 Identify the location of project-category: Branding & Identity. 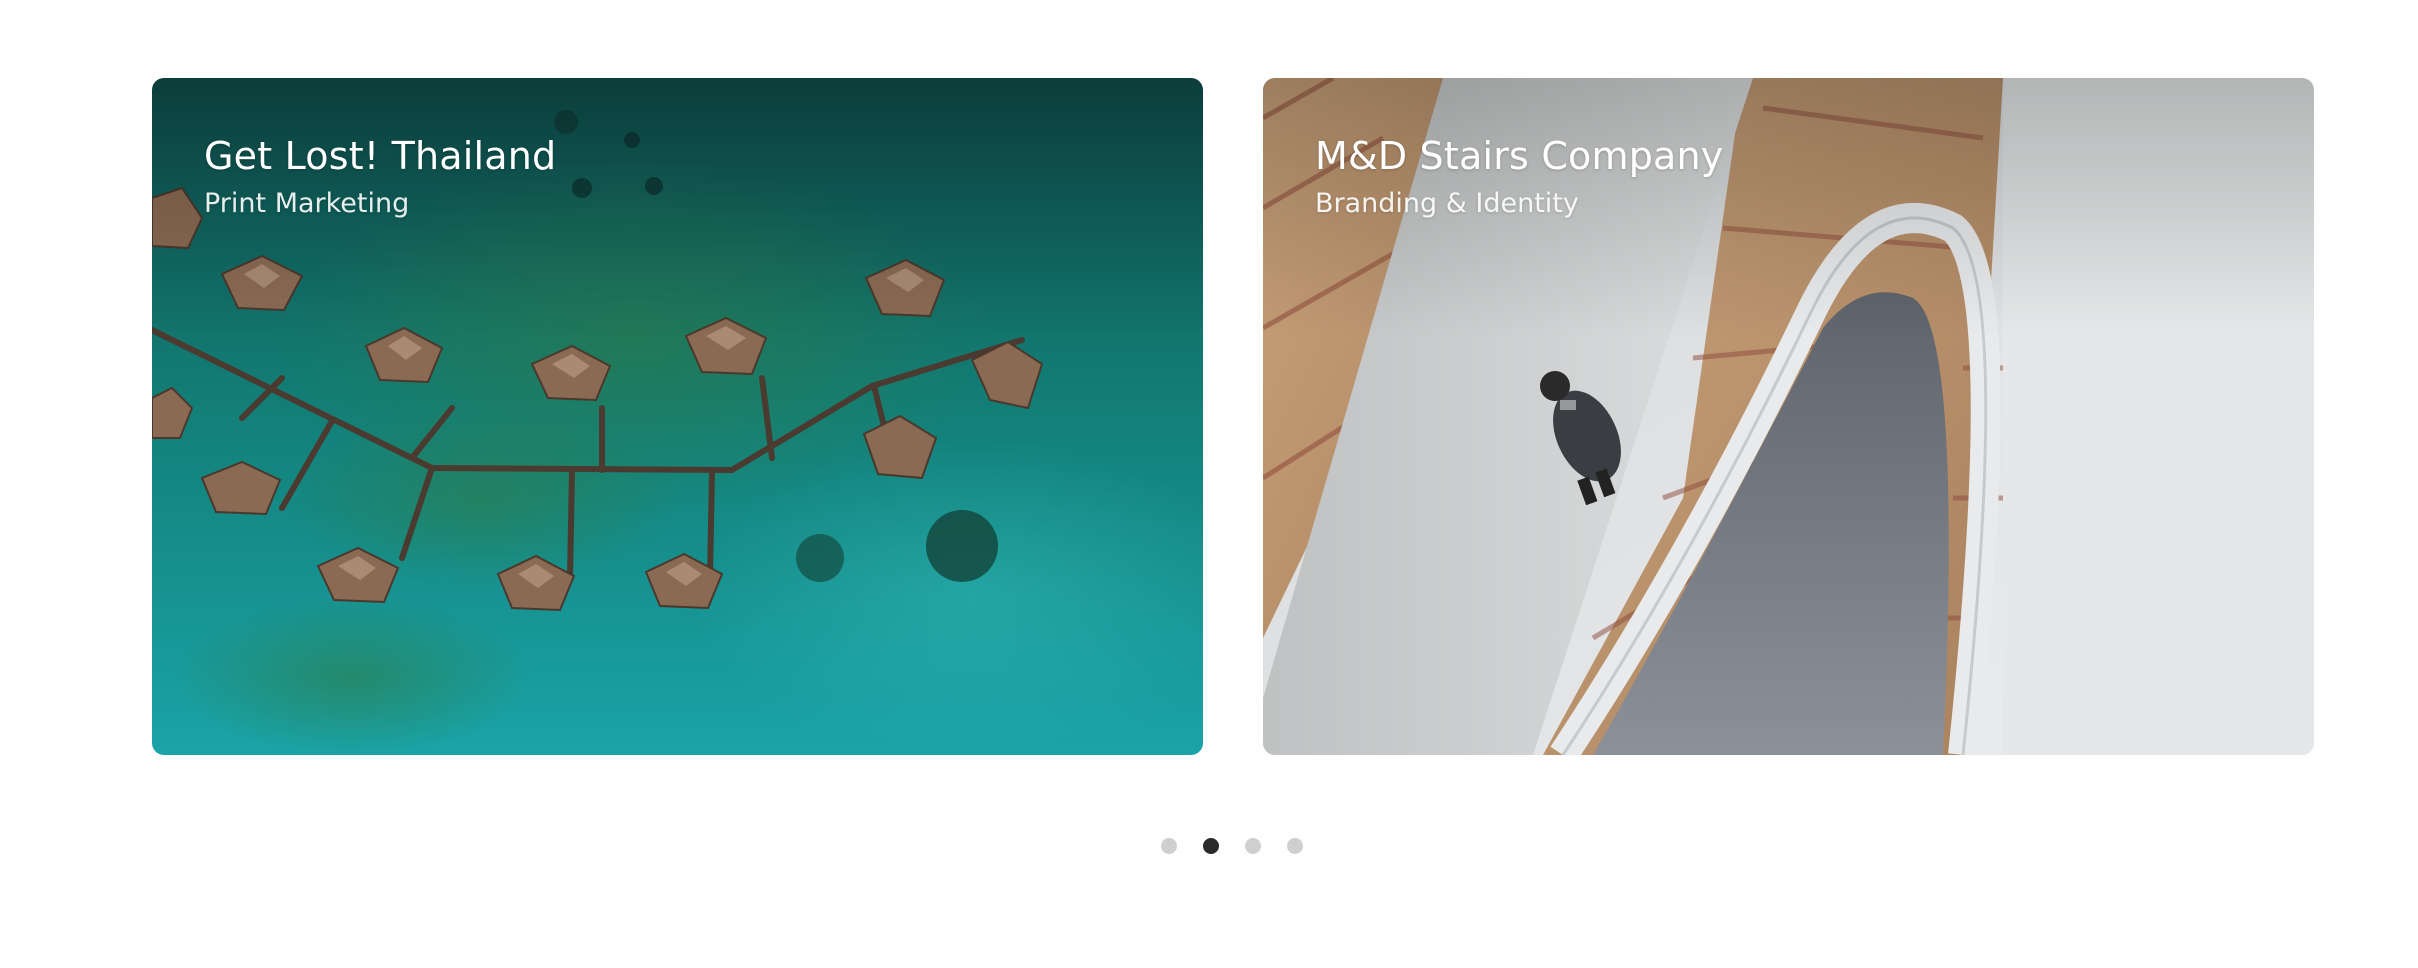
(1447, 203).